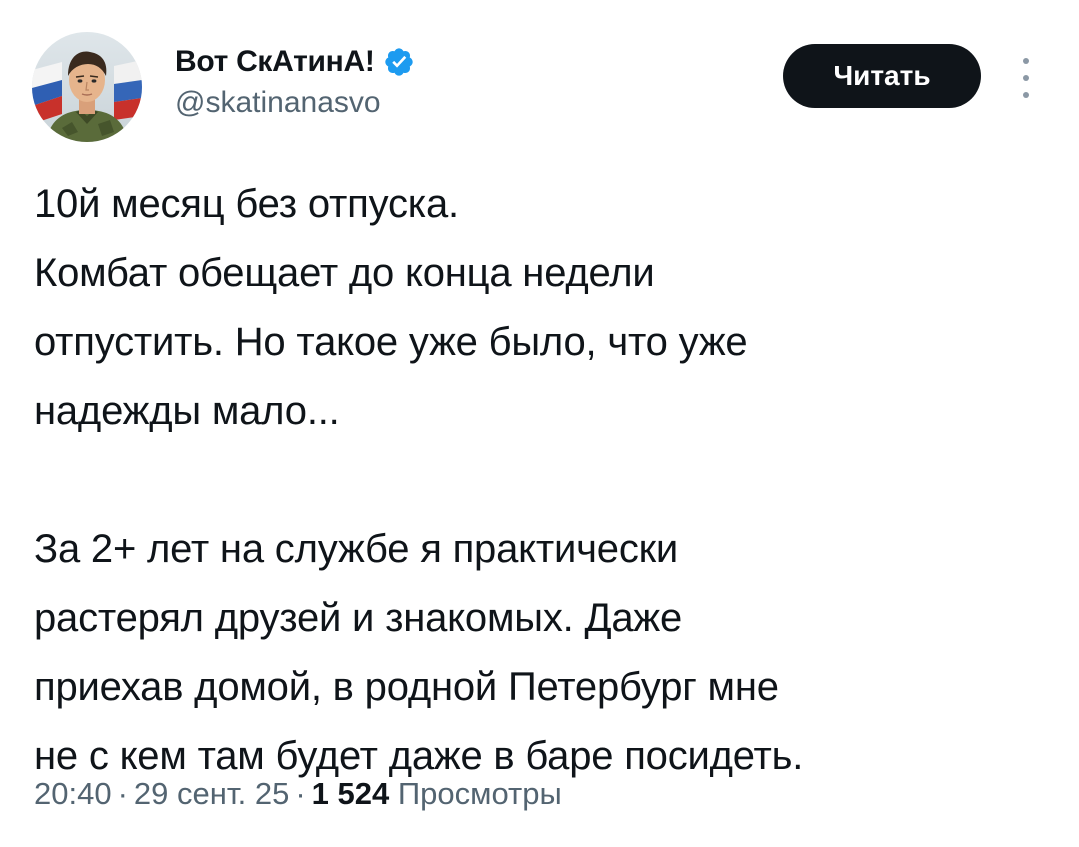 This screenshot has width=1079, height=847. I want to click on more-options-icon, so click(1026, 78).